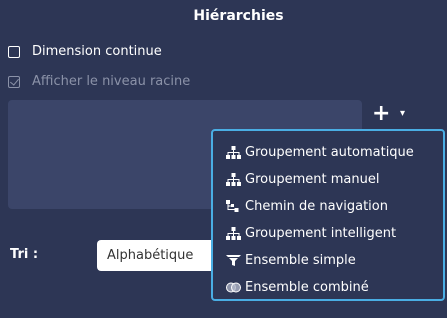 Image resolution: width=447 pixels, height=318 pixels. Describe the element at coordinates (316, 206) in the screenshot. I see `menu-item-label: Chemin de navigation` at that location.